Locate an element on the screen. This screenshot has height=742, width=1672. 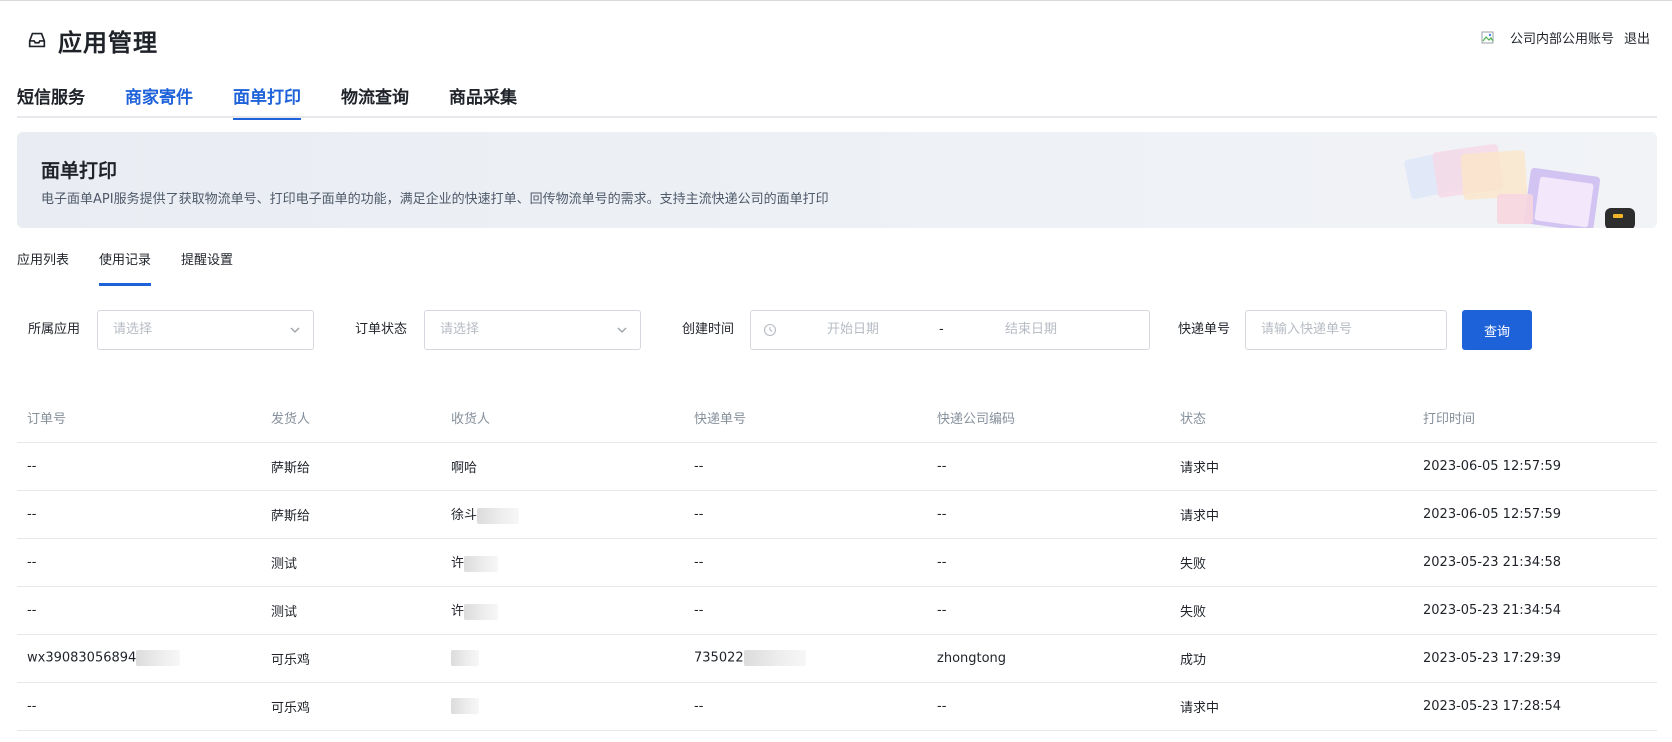
column-header-print-time: 打印时间 is located at coordinates (1535, 418).